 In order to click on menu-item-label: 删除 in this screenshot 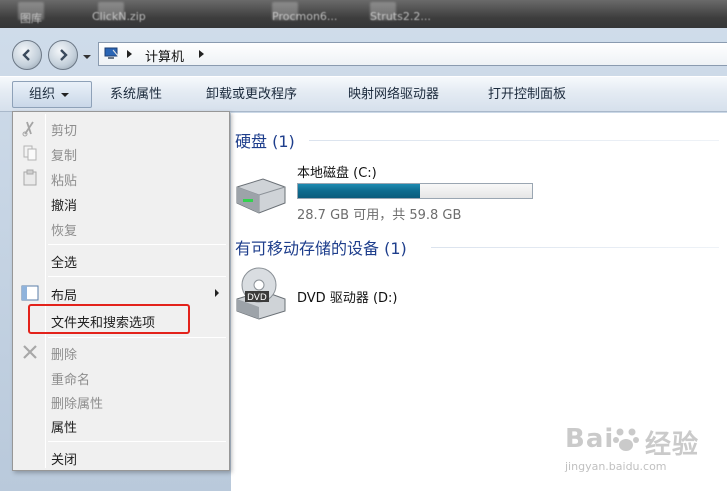, I will do `click(64, 355)`.